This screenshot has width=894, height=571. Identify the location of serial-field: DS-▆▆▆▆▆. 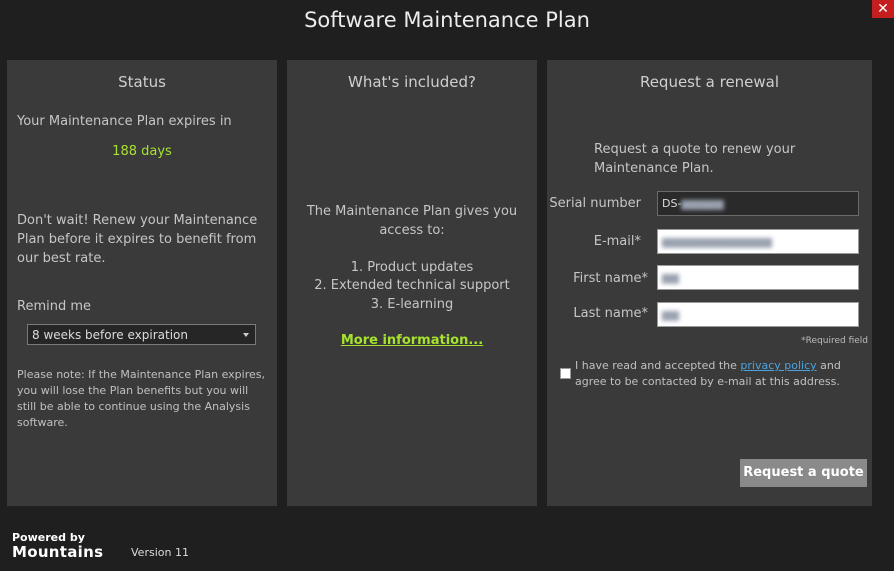
(758, 203).